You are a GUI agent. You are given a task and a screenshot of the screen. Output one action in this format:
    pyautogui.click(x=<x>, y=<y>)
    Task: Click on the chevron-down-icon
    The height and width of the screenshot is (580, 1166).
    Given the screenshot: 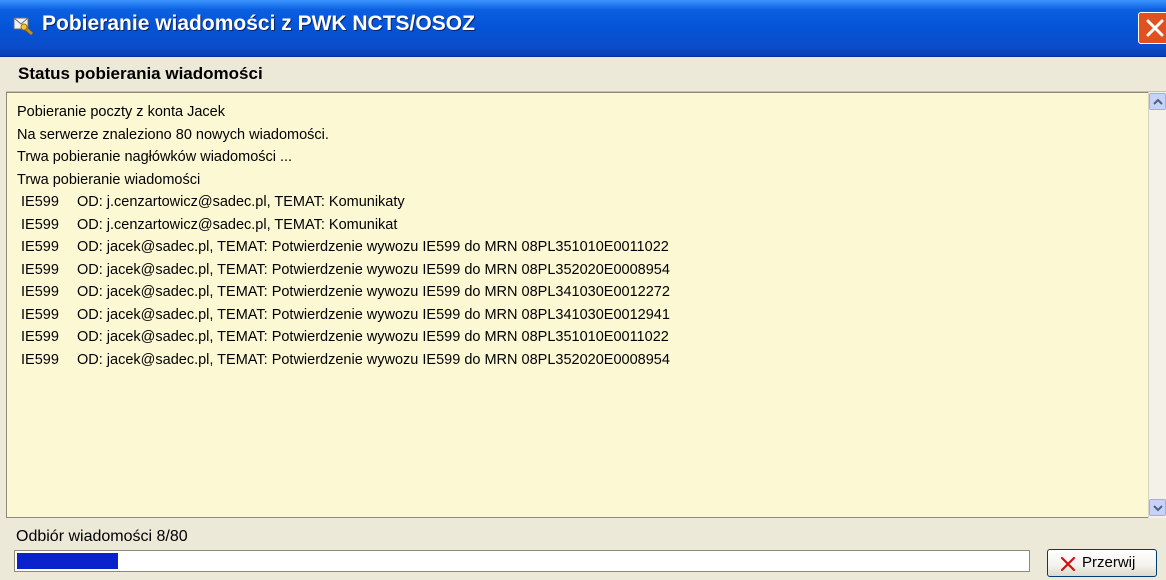 What is the action you would take?
    pyautogui.click(x=1158, y=508)
    